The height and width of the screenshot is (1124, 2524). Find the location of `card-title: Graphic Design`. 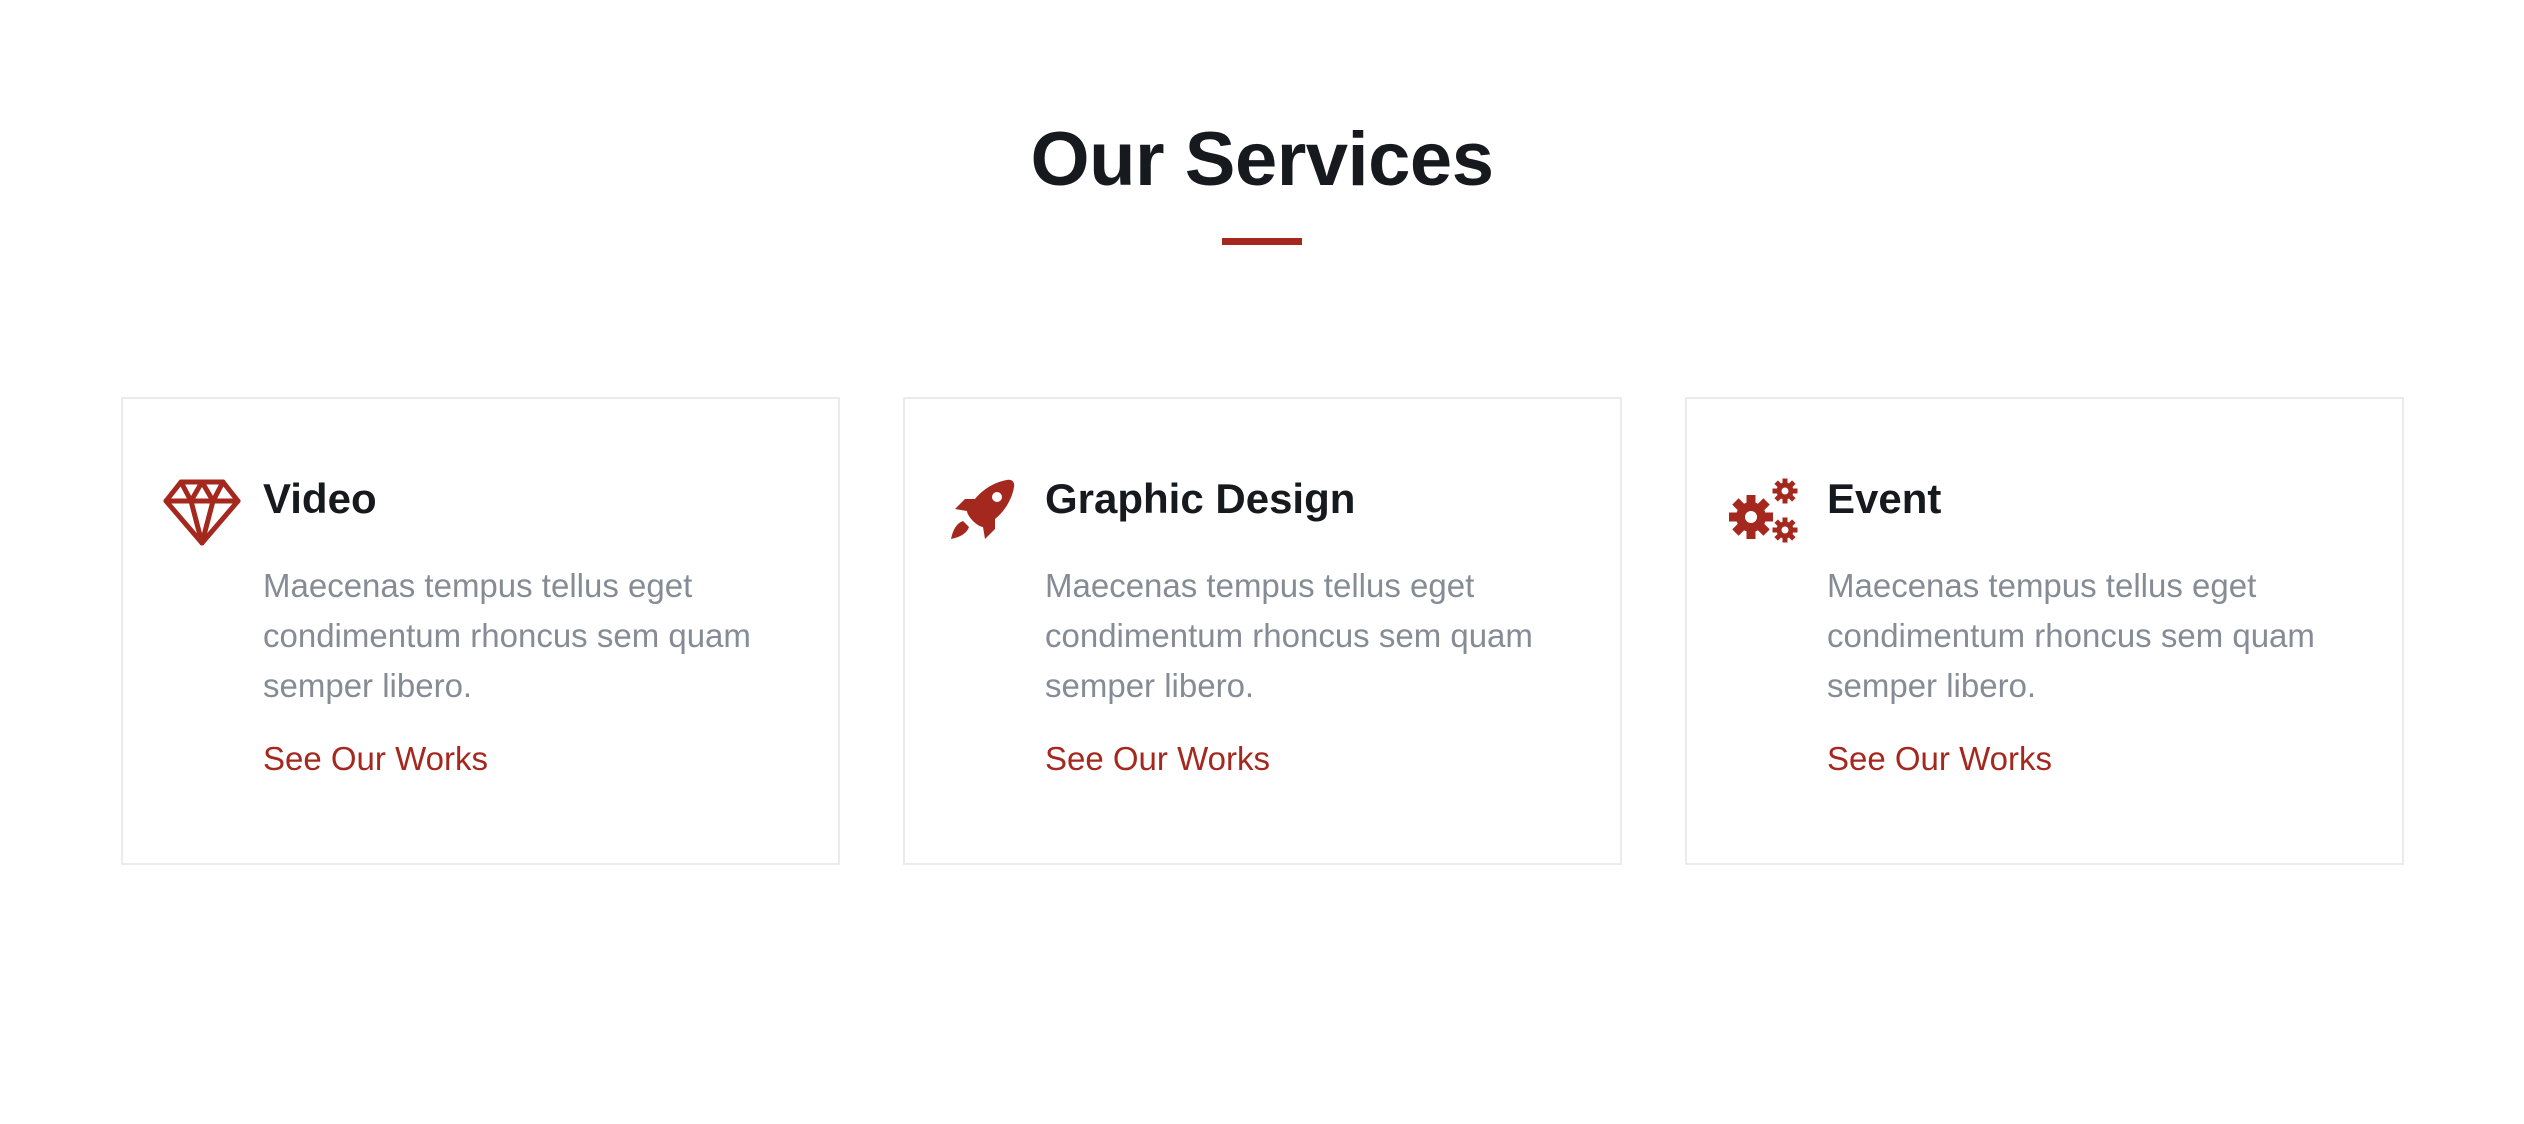

card-title: Graphic Design is located at coordinates (1200, 498).